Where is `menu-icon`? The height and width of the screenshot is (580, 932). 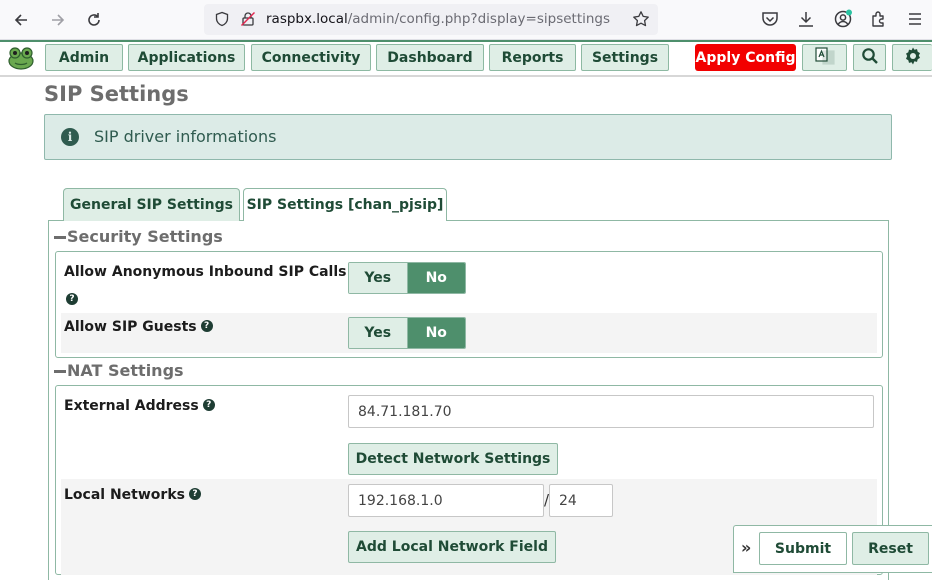 menu-icon is located at coordinates (915, 19).